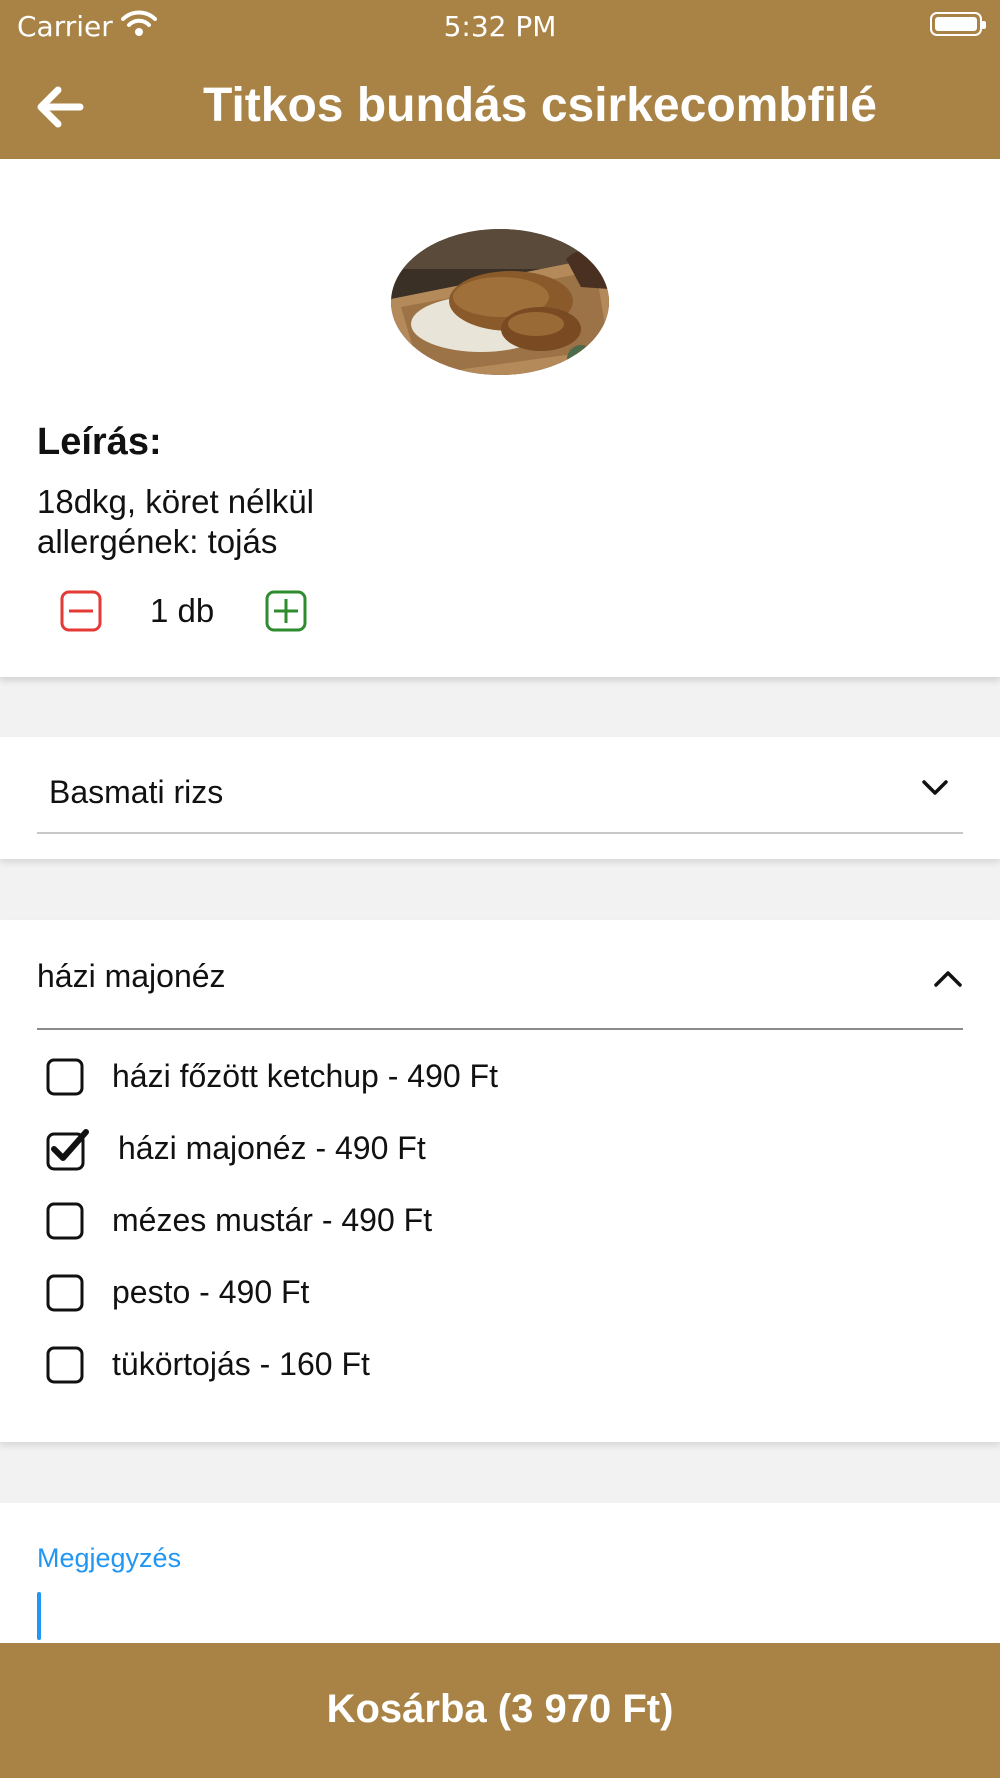 The width and height of the screenshot is (1000, 1778). What do you see at coordinates (540, 105) in the screenshot?
I see `page-title: Titkos bundás csirkecombfilé` at bounding box center [540, 105].